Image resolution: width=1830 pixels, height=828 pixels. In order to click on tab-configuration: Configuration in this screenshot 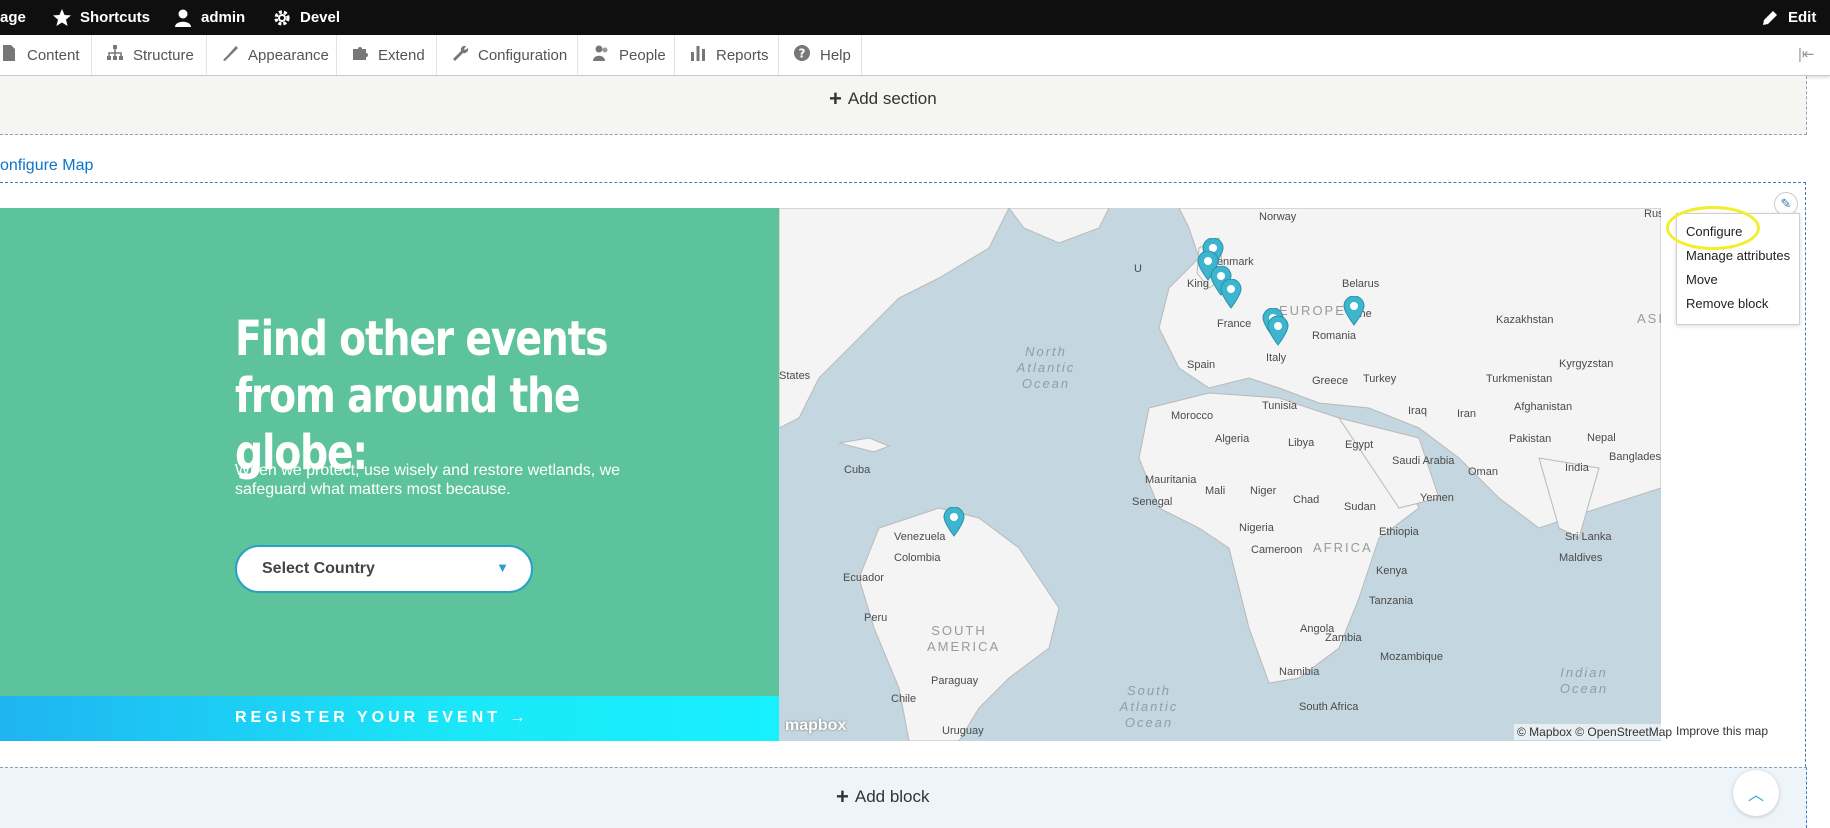, I will do `click(507, 55)`.